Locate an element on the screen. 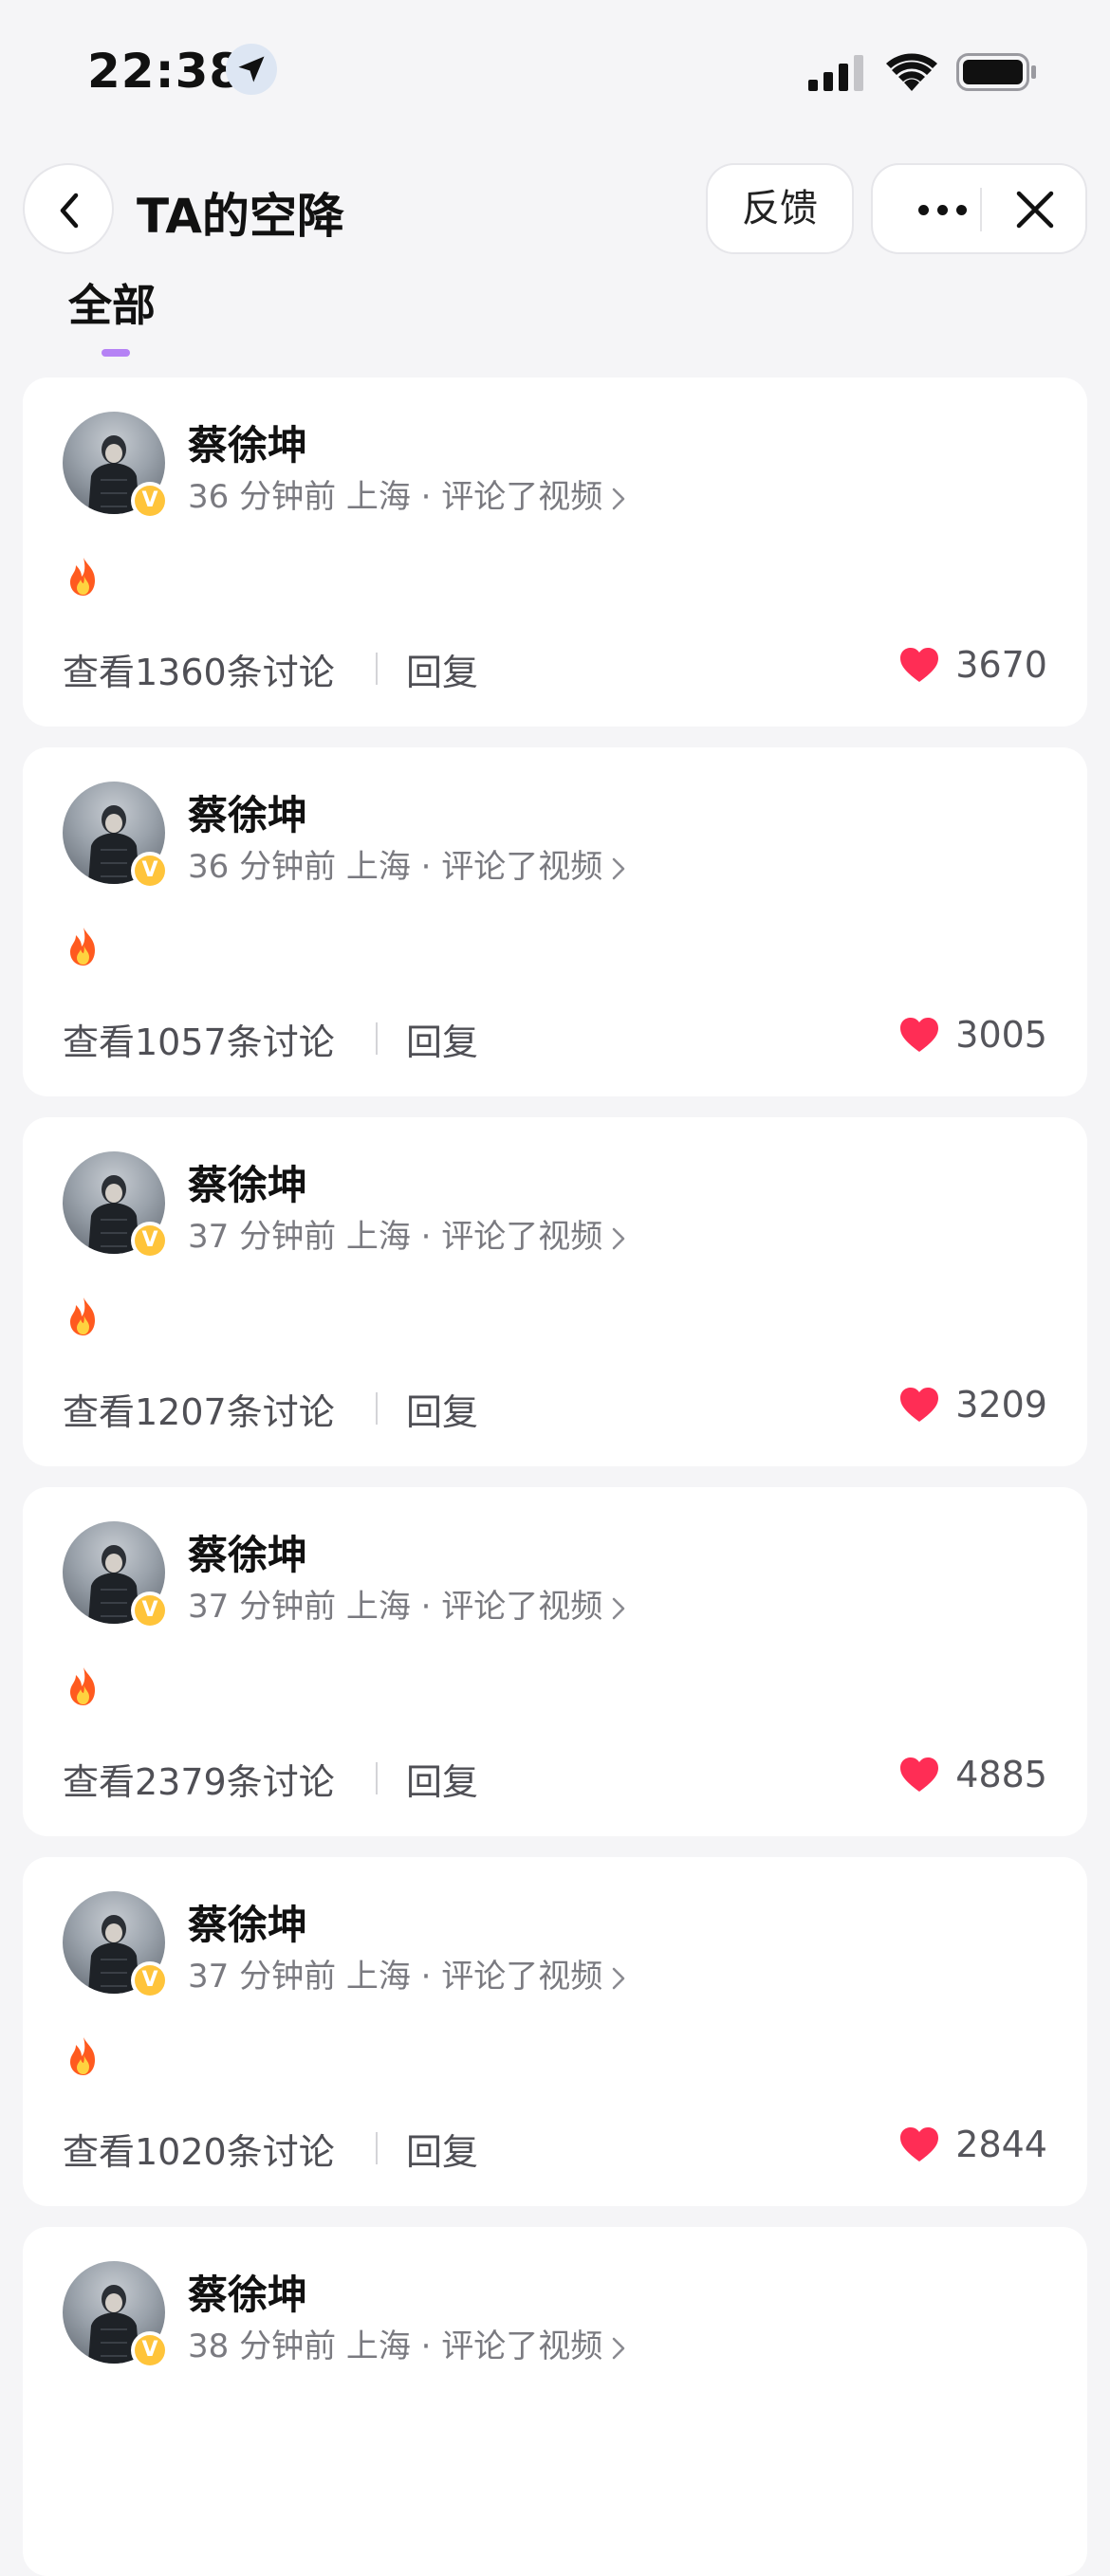  like-button: 2844 is located at coordinates (972, 2144).